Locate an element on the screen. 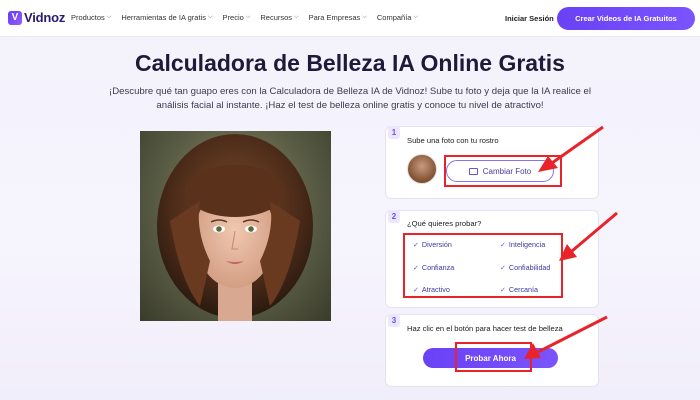 This screenshot has height=400, width=700. step2-title: ¿Qué quieres probar? is located at coordinates (444, 223).